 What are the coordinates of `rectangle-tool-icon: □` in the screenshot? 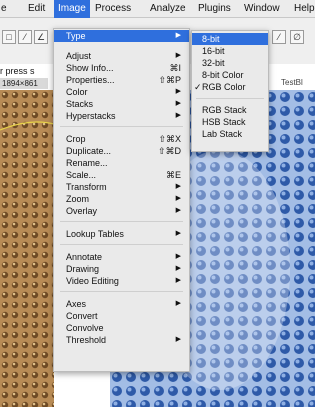 It's located at (9, 37).